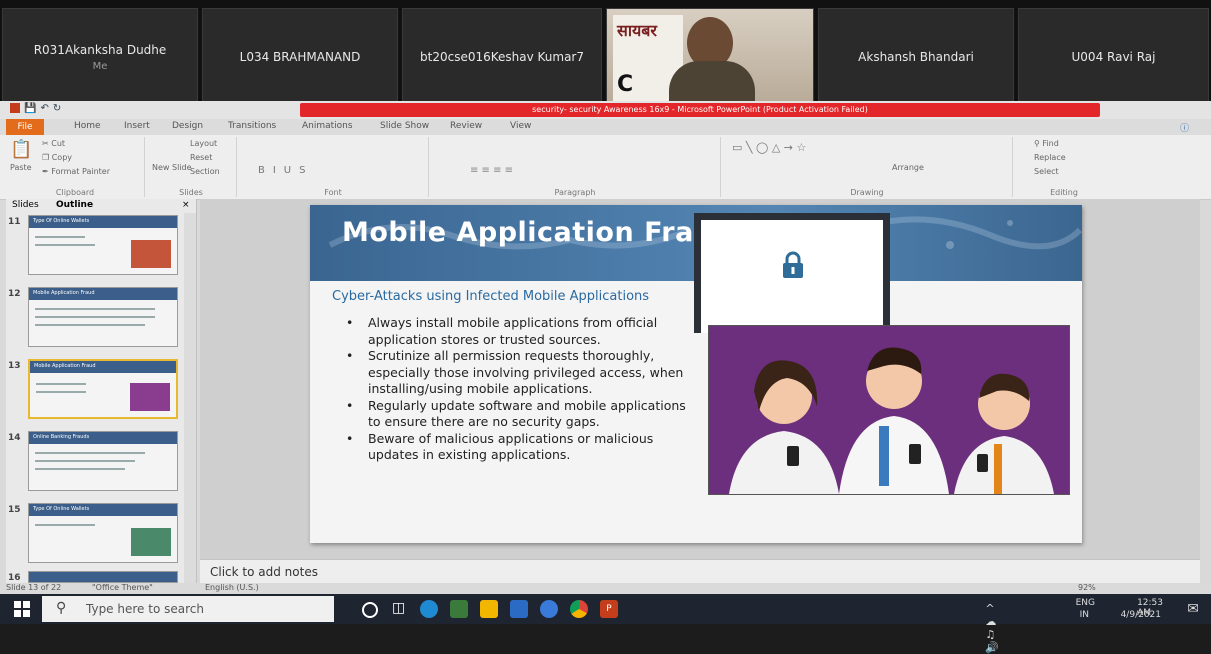 The height and width of the screenshot is (654, 1211). Describe the element at coordinates (264, 572) in the screenshot. I see `notes-placeholder: Click to add notes` at that location.